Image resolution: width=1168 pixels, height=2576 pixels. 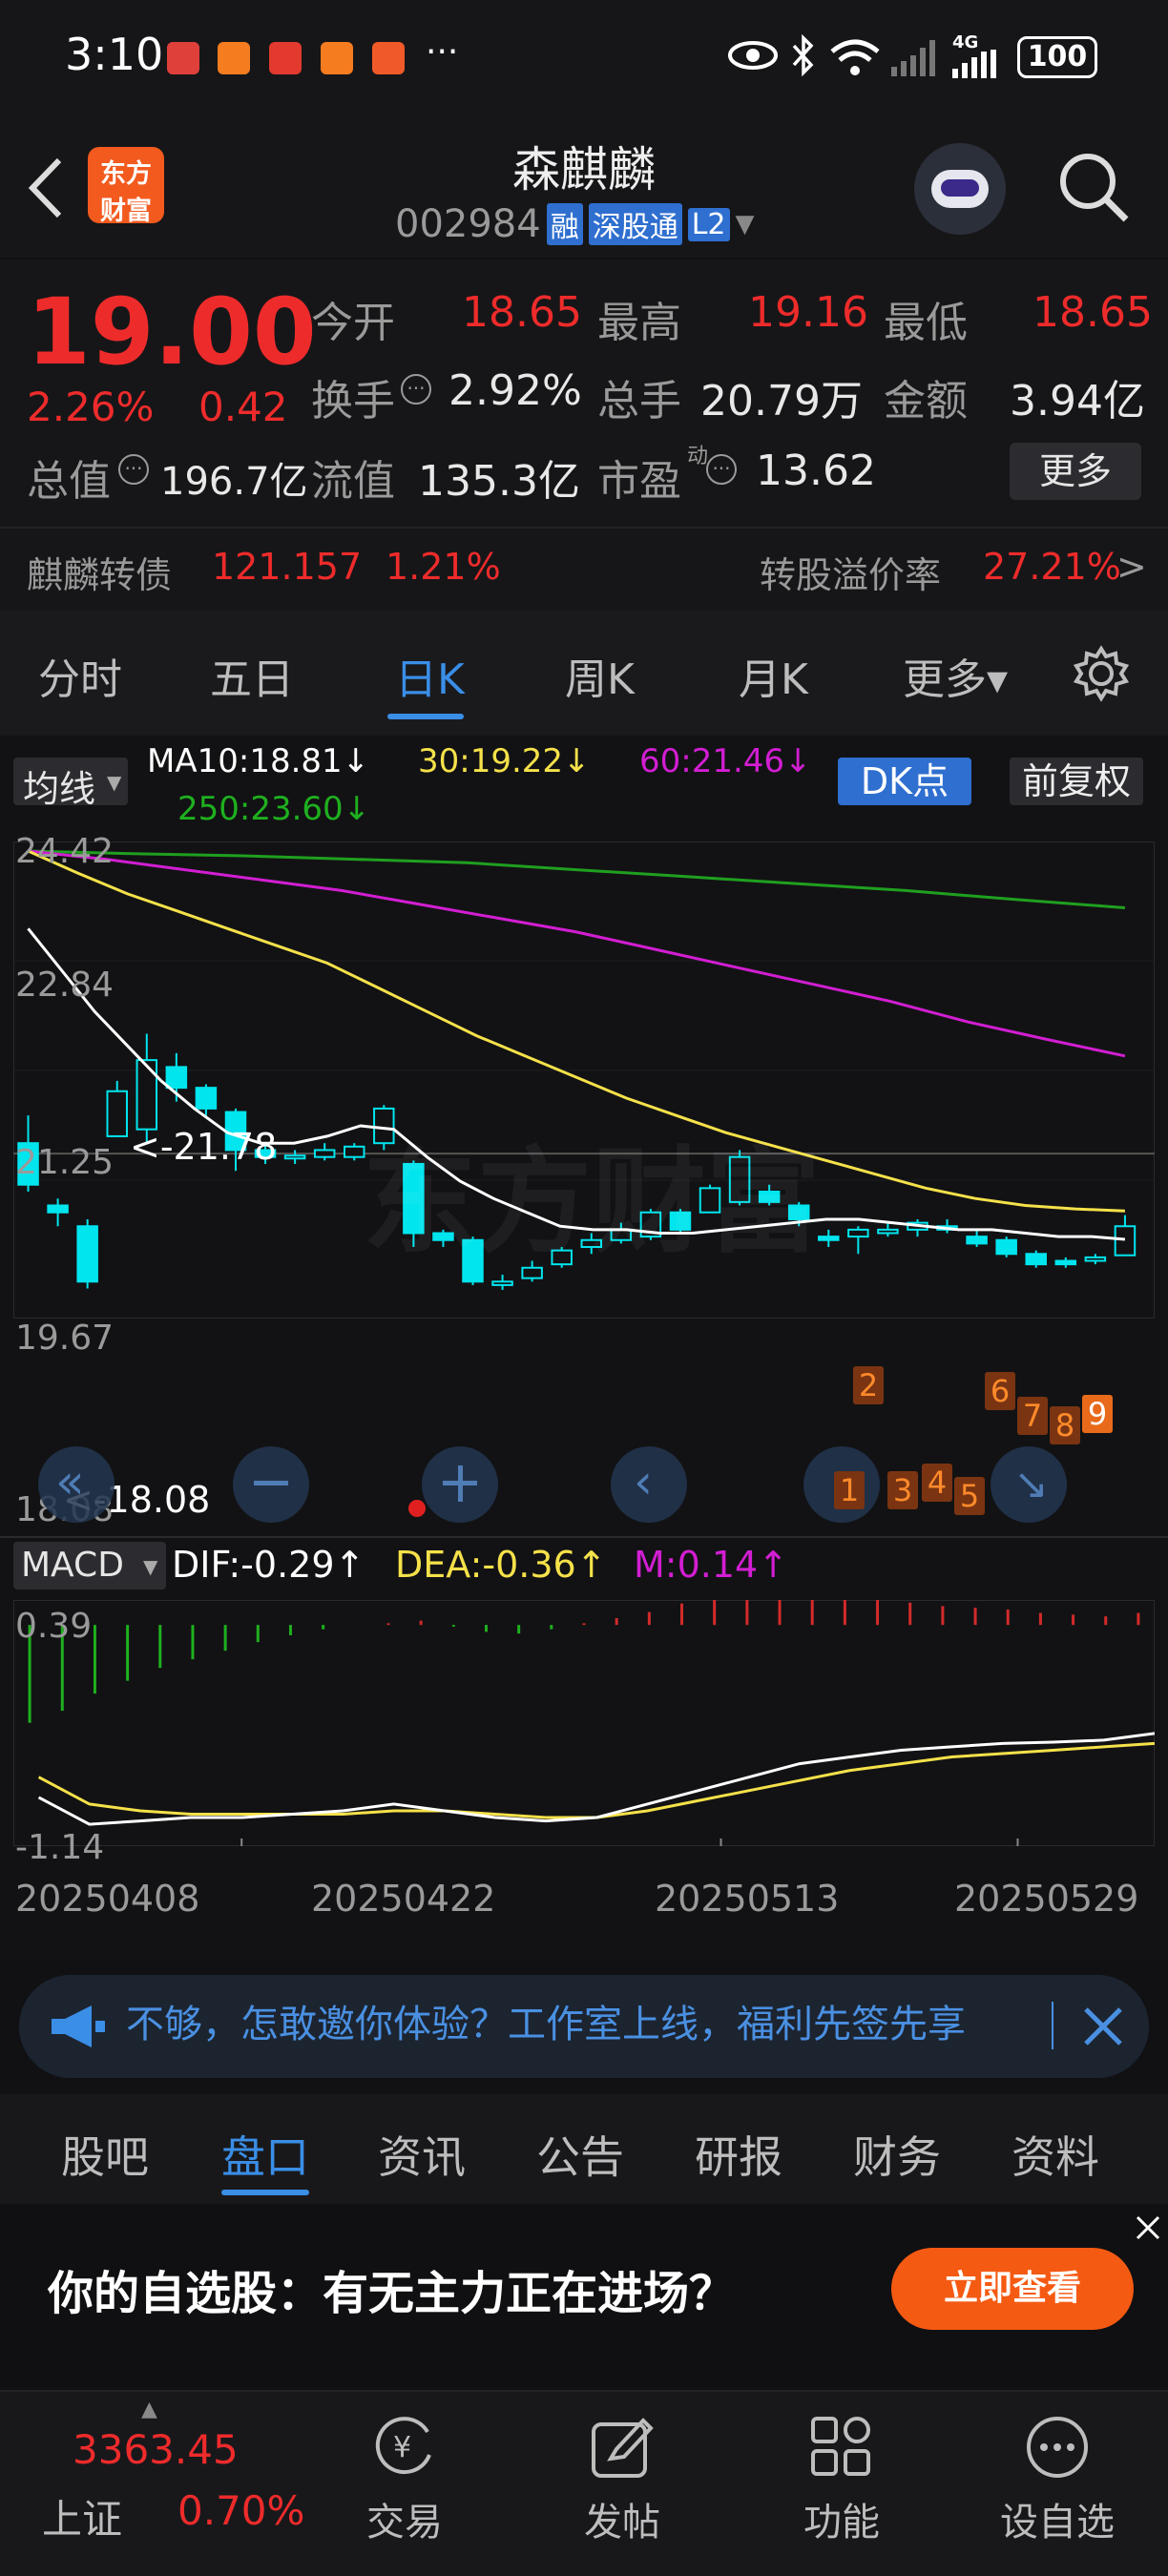 What do you see at coordinates (584, 2026) in the screenshot?
I see `announcement-banner: 不够，怎敢邀你体验？工作室上线，福利先签先享` at bounding box center [584, 2026].